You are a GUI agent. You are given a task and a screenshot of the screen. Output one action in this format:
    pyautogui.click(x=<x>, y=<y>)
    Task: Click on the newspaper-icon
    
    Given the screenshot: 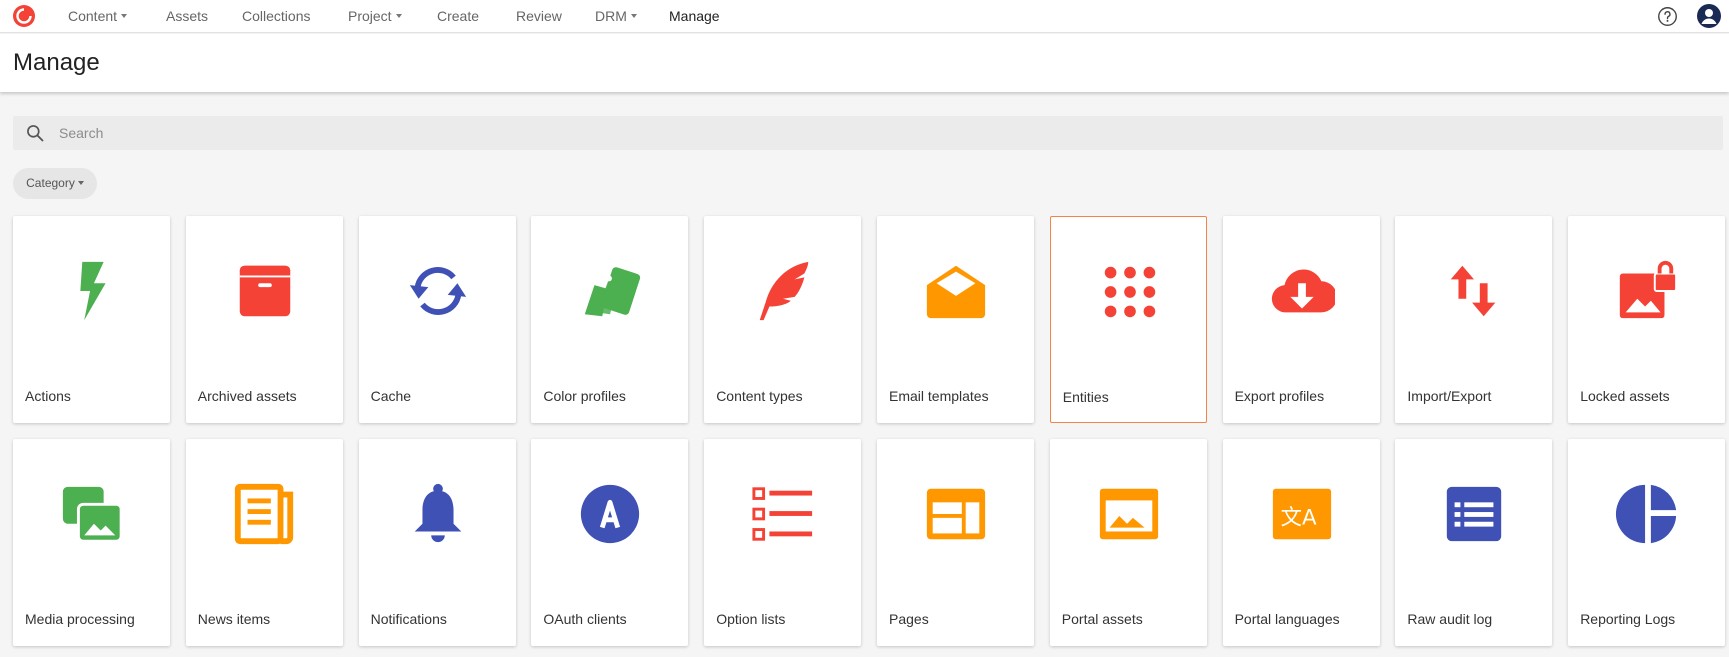 What is the action you would take?
    pyautogui.click(x=265, y=514)
    